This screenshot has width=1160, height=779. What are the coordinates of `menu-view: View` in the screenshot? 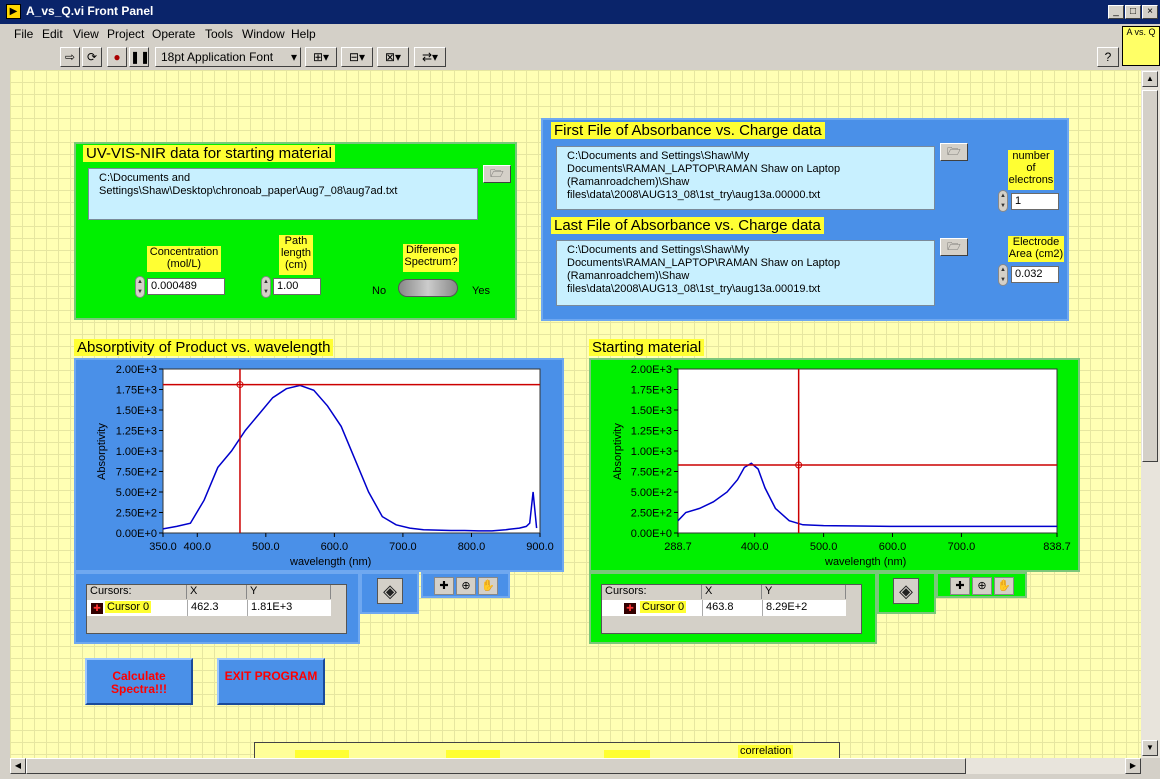 It's located at (86, 34).